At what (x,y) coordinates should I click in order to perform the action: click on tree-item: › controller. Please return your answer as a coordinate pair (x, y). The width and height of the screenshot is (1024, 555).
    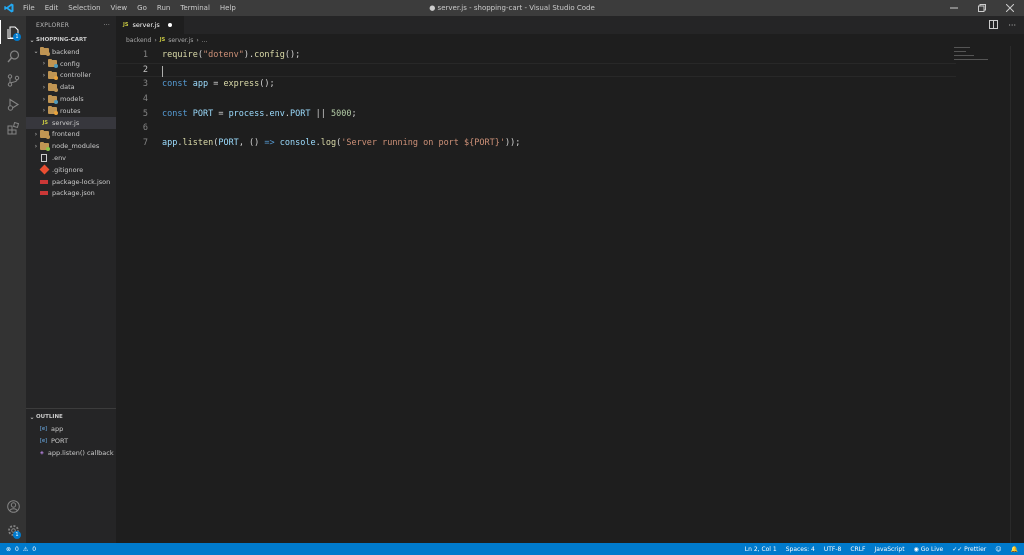
    Looking at the image, I should click on (71, 76).